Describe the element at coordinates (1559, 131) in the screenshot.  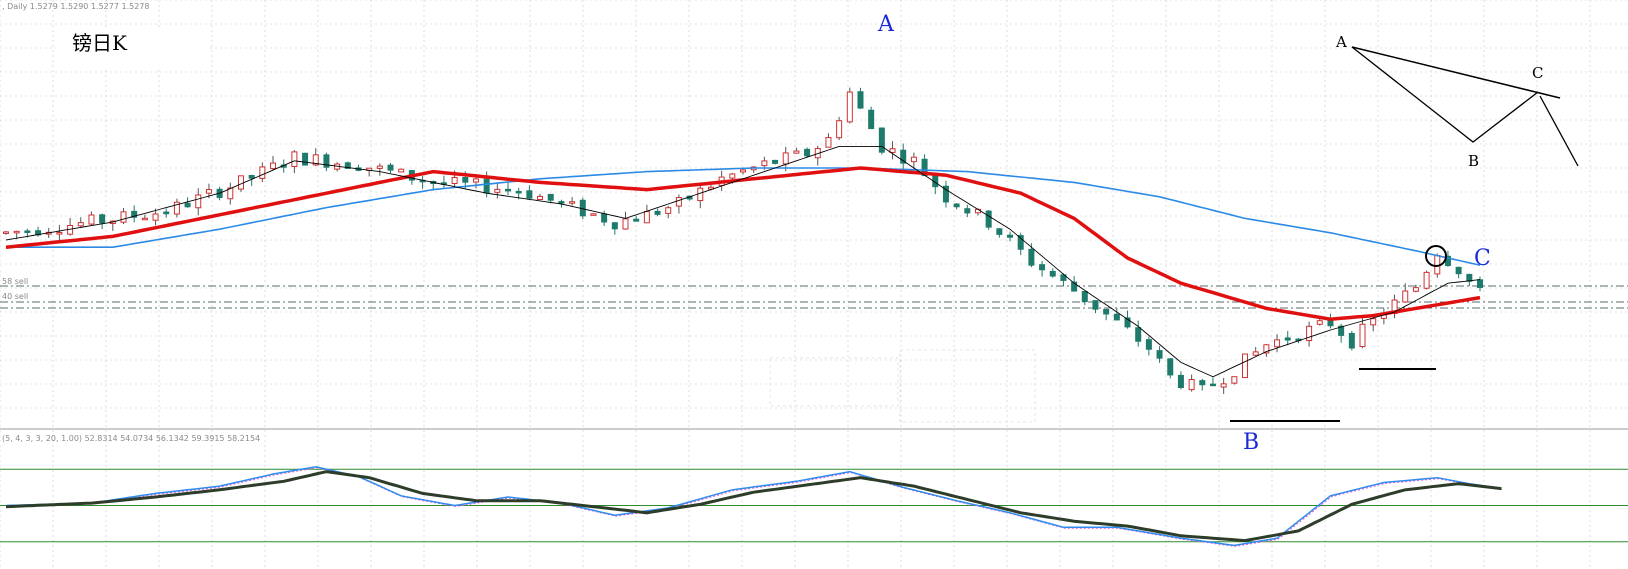
I see `abc-leg` at that location.